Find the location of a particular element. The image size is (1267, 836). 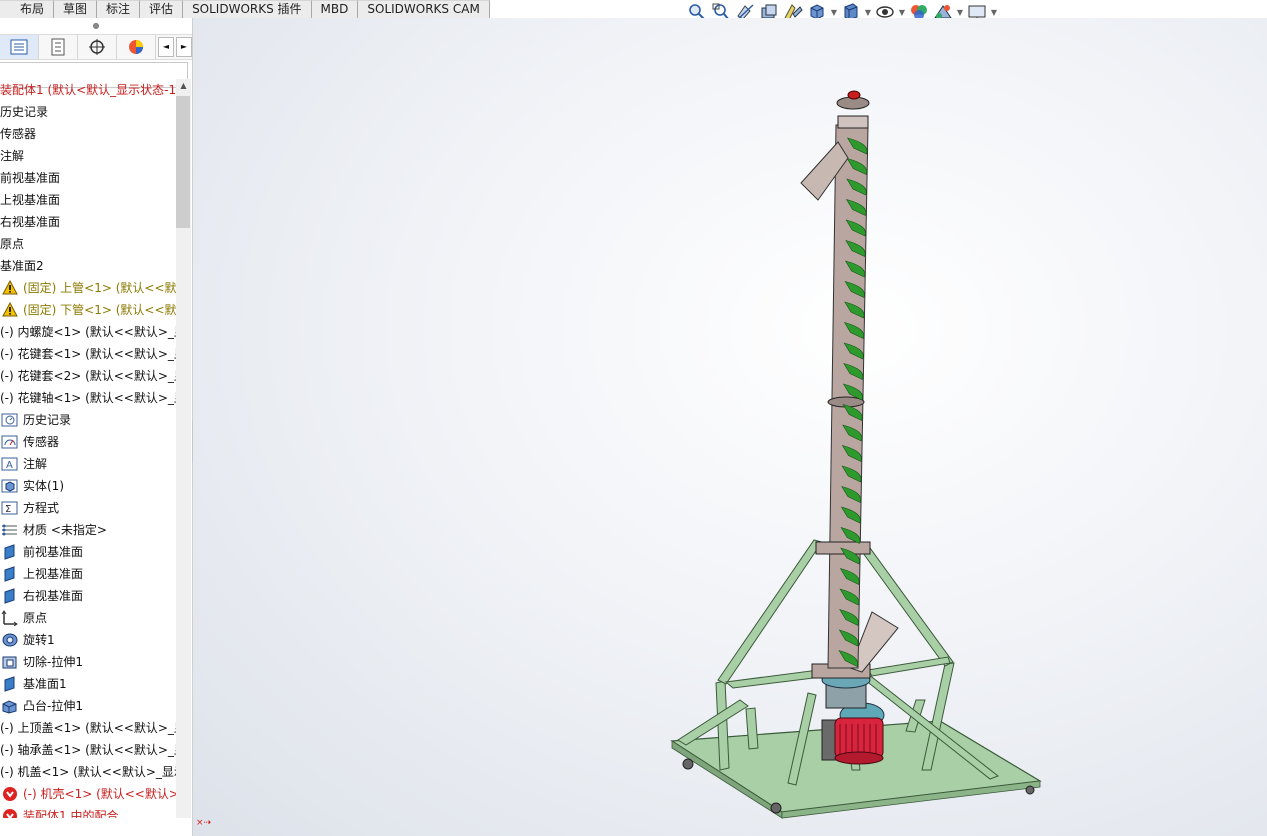

tree-item: (固定) 下管<1> (默认<<默认 is located at coordinates (88, 310).